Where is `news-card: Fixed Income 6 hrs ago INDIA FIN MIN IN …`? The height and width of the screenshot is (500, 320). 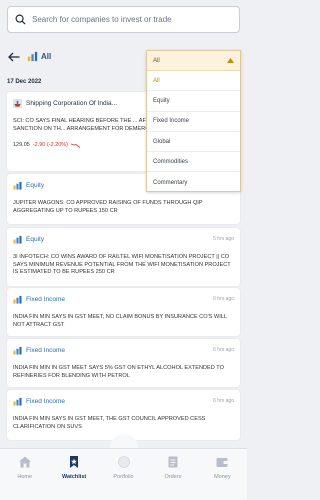
news-card: Fixed Income 6 hrs ago INDIA FIN MIN IN … is located at coordinates (123, 363).